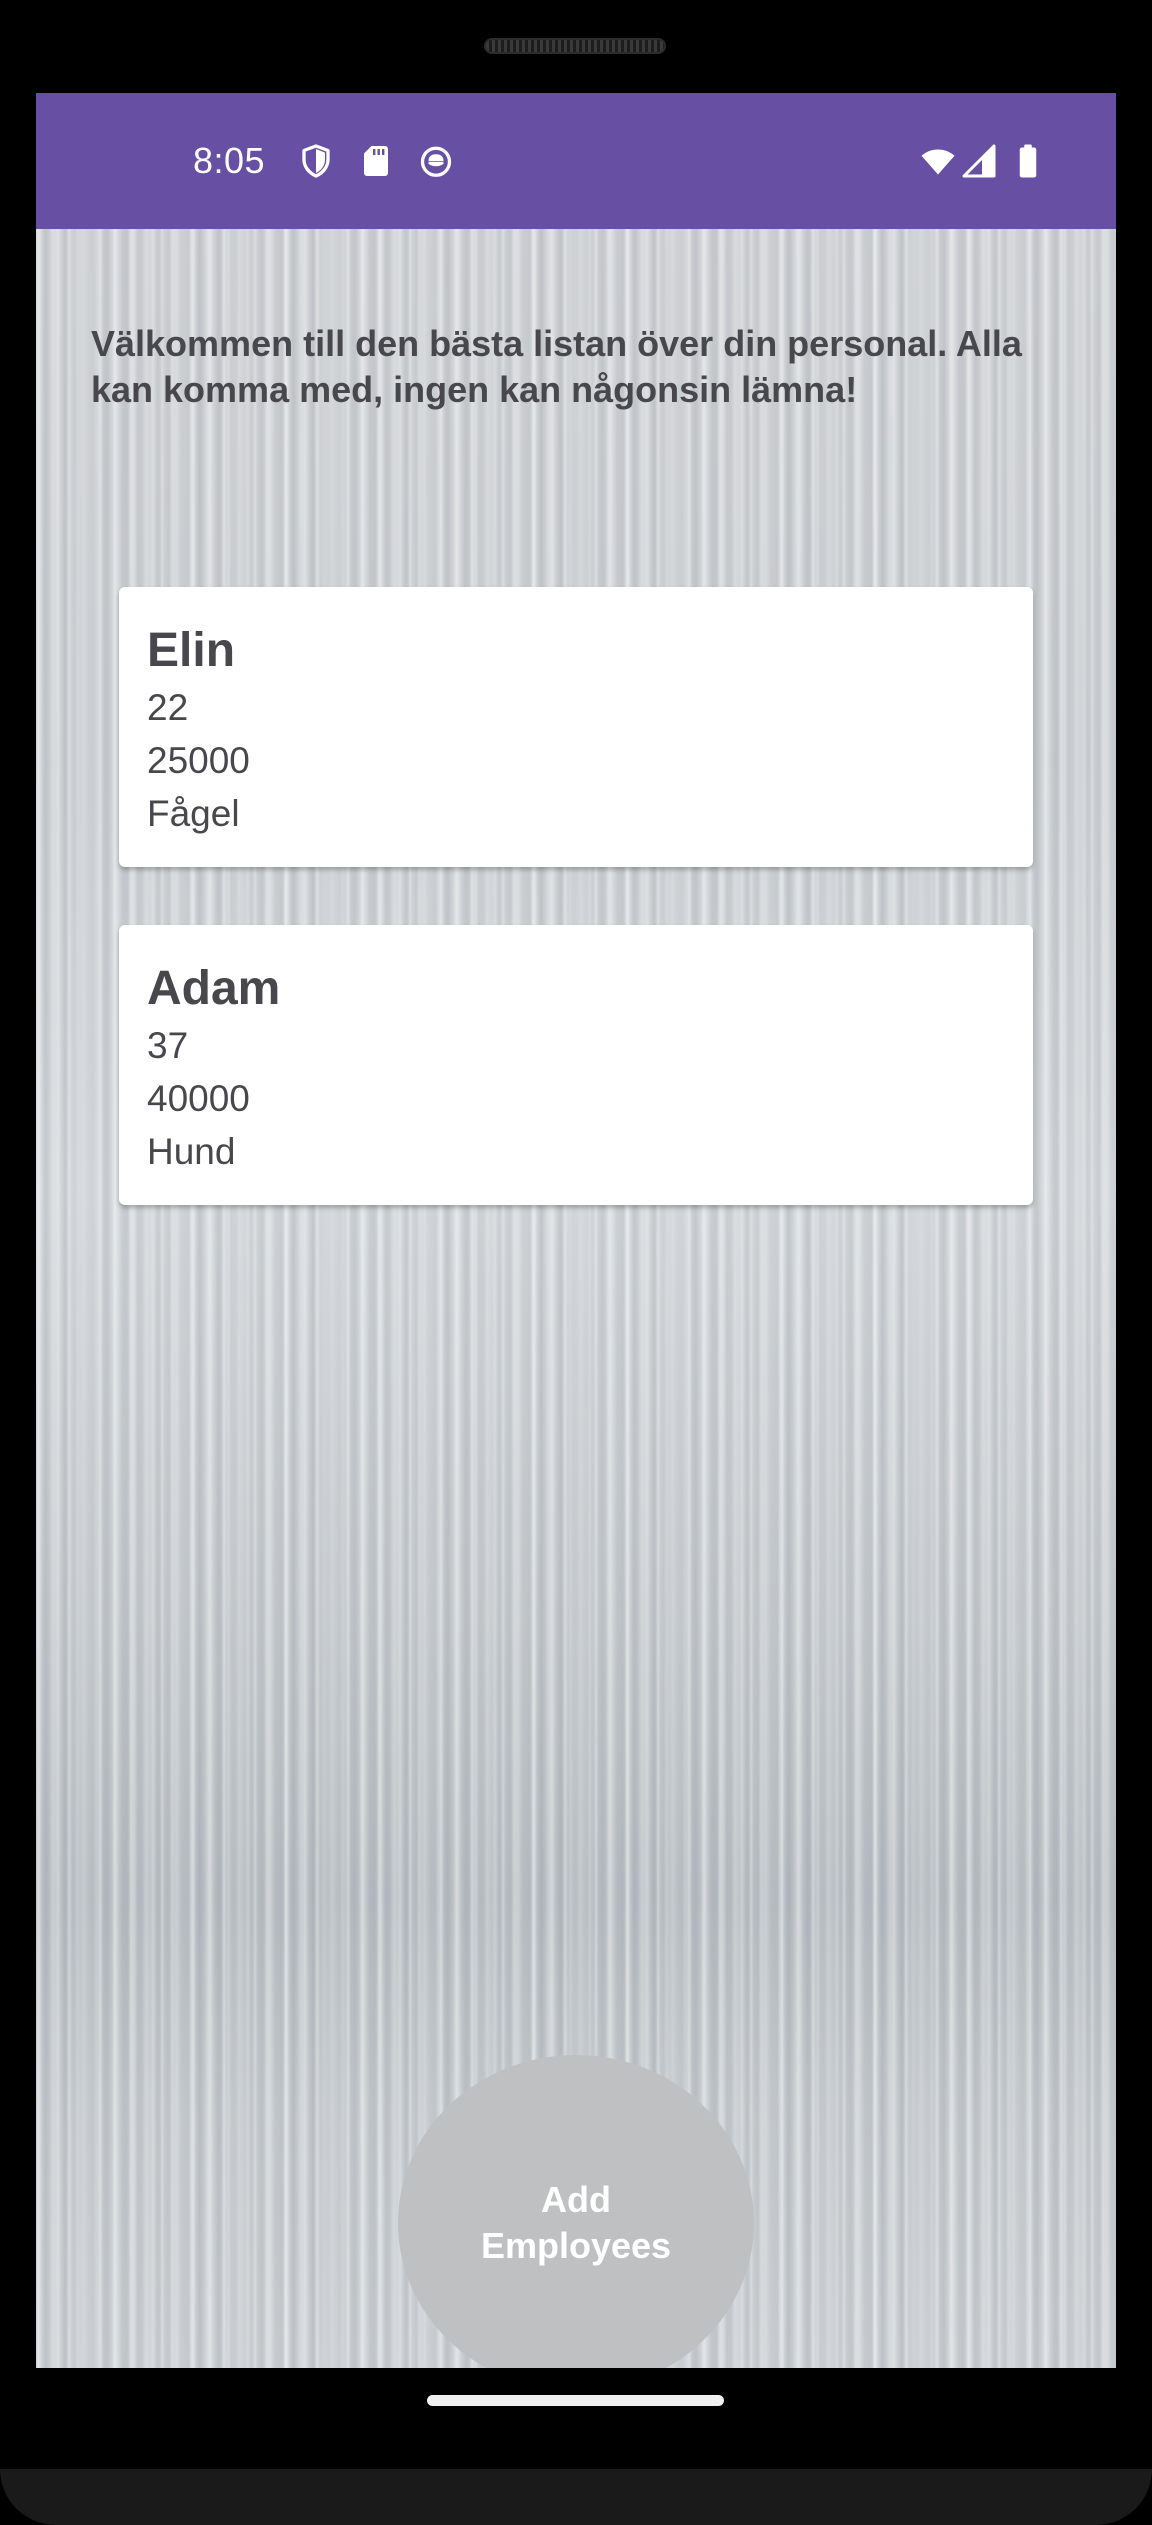  Describe the element at coordinates (191, 650) in the screenshot. I see `employee-name: Elin` at that location.